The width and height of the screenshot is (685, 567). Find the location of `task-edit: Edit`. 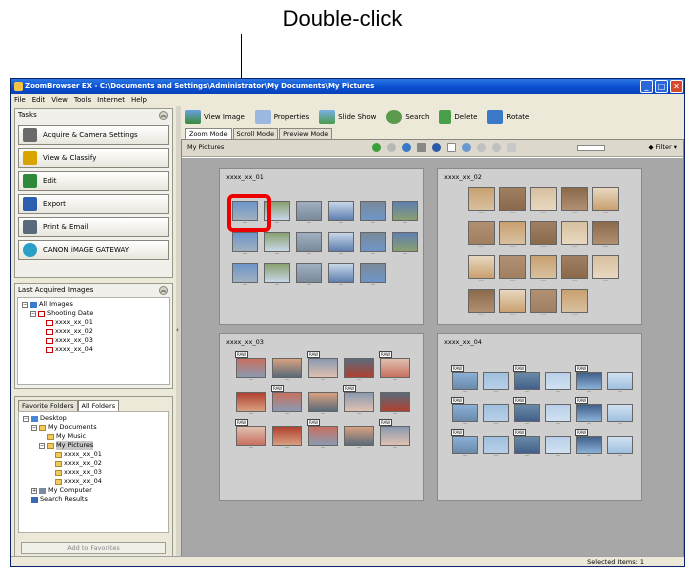

task-edit: Edit is located at coordinates (93, 181).